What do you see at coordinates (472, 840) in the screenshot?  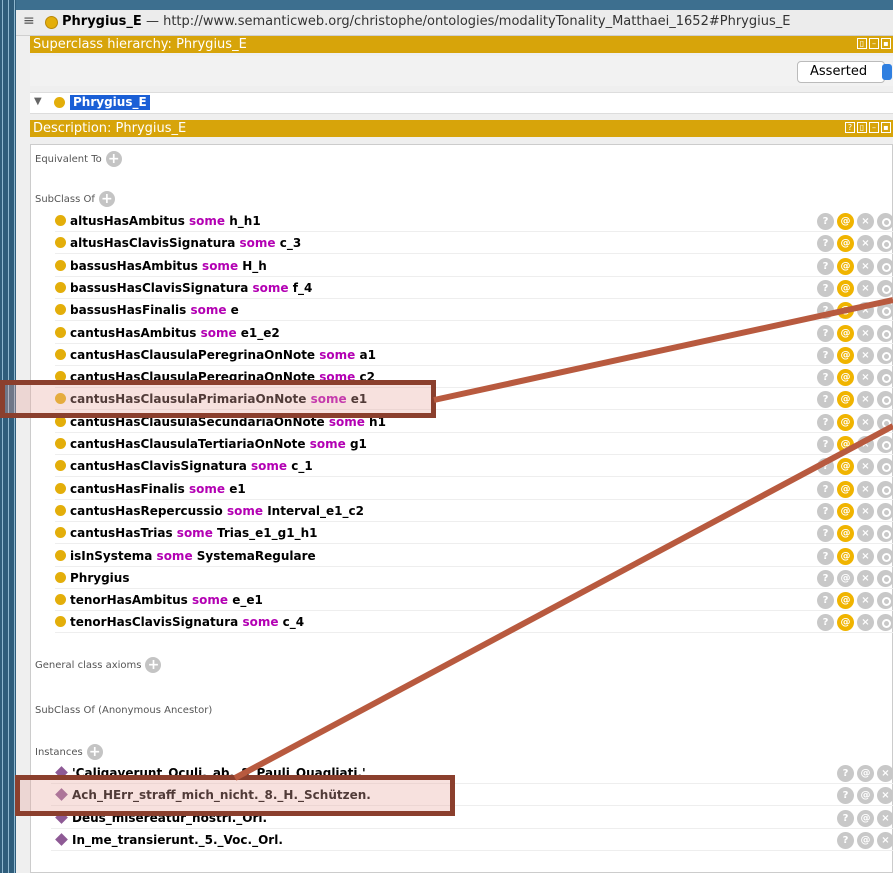 I see `instance-row: In_me_transierunt._5._Voc._Orl.? @ ×` at bounding box center [472, 840].